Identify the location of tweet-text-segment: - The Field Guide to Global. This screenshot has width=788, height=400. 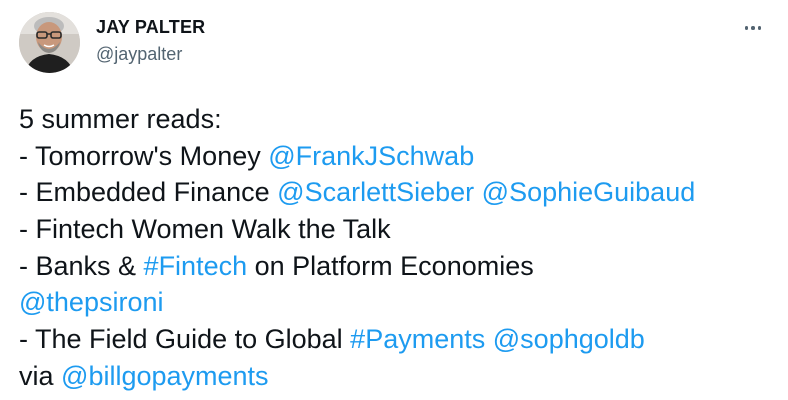
(185, 339).